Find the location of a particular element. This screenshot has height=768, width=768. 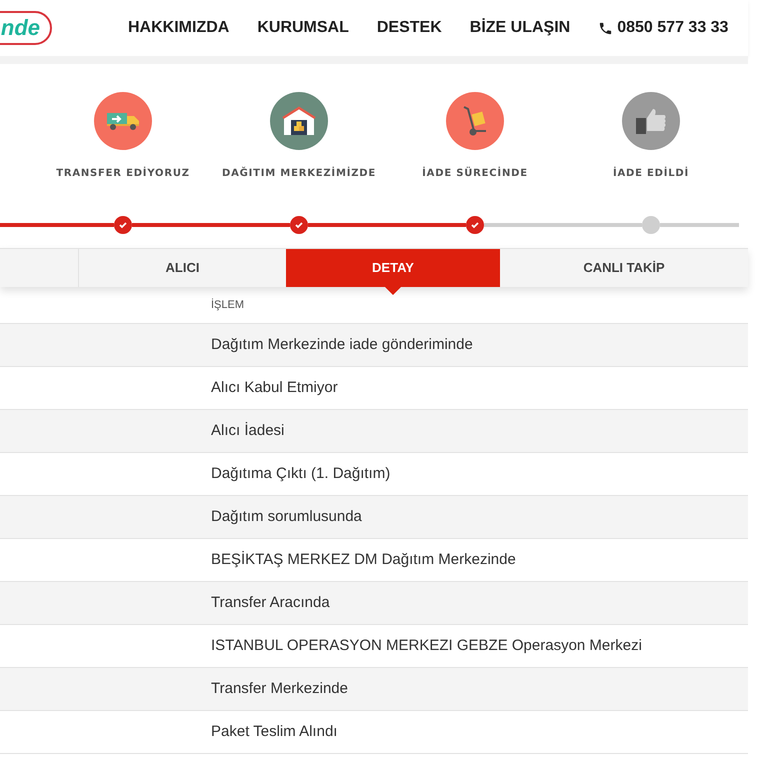

step-label: İADE EDİLDİ is located at coordinates (651, 173).